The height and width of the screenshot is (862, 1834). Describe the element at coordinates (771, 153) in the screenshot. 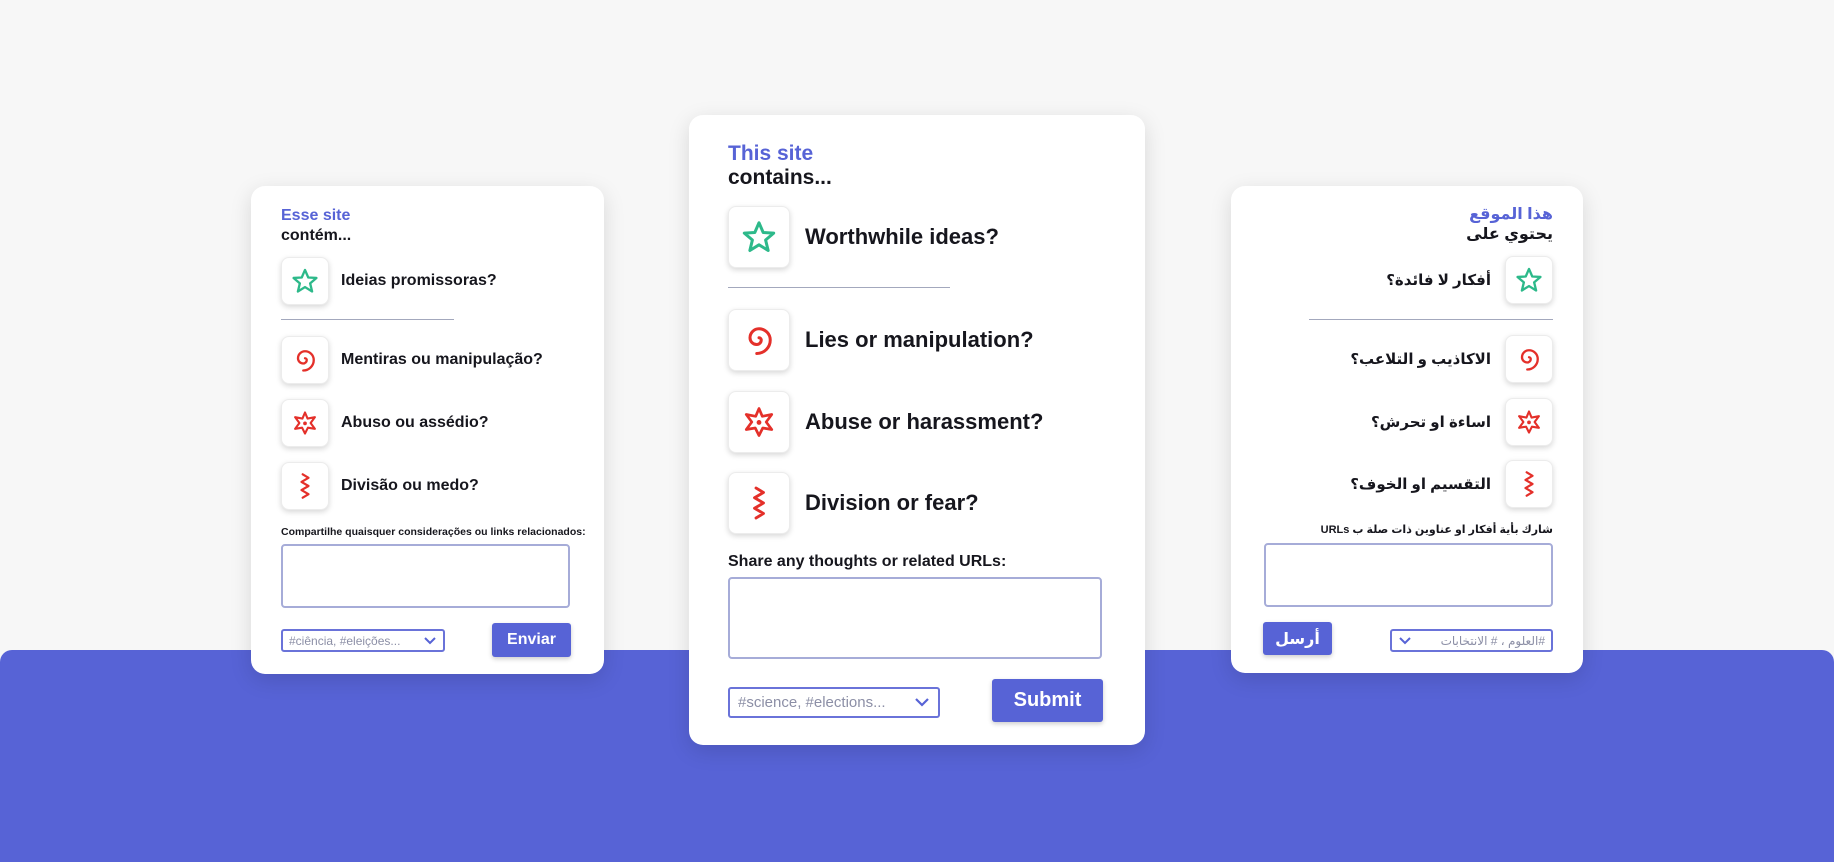

I see `title-accent: This site` at that location.